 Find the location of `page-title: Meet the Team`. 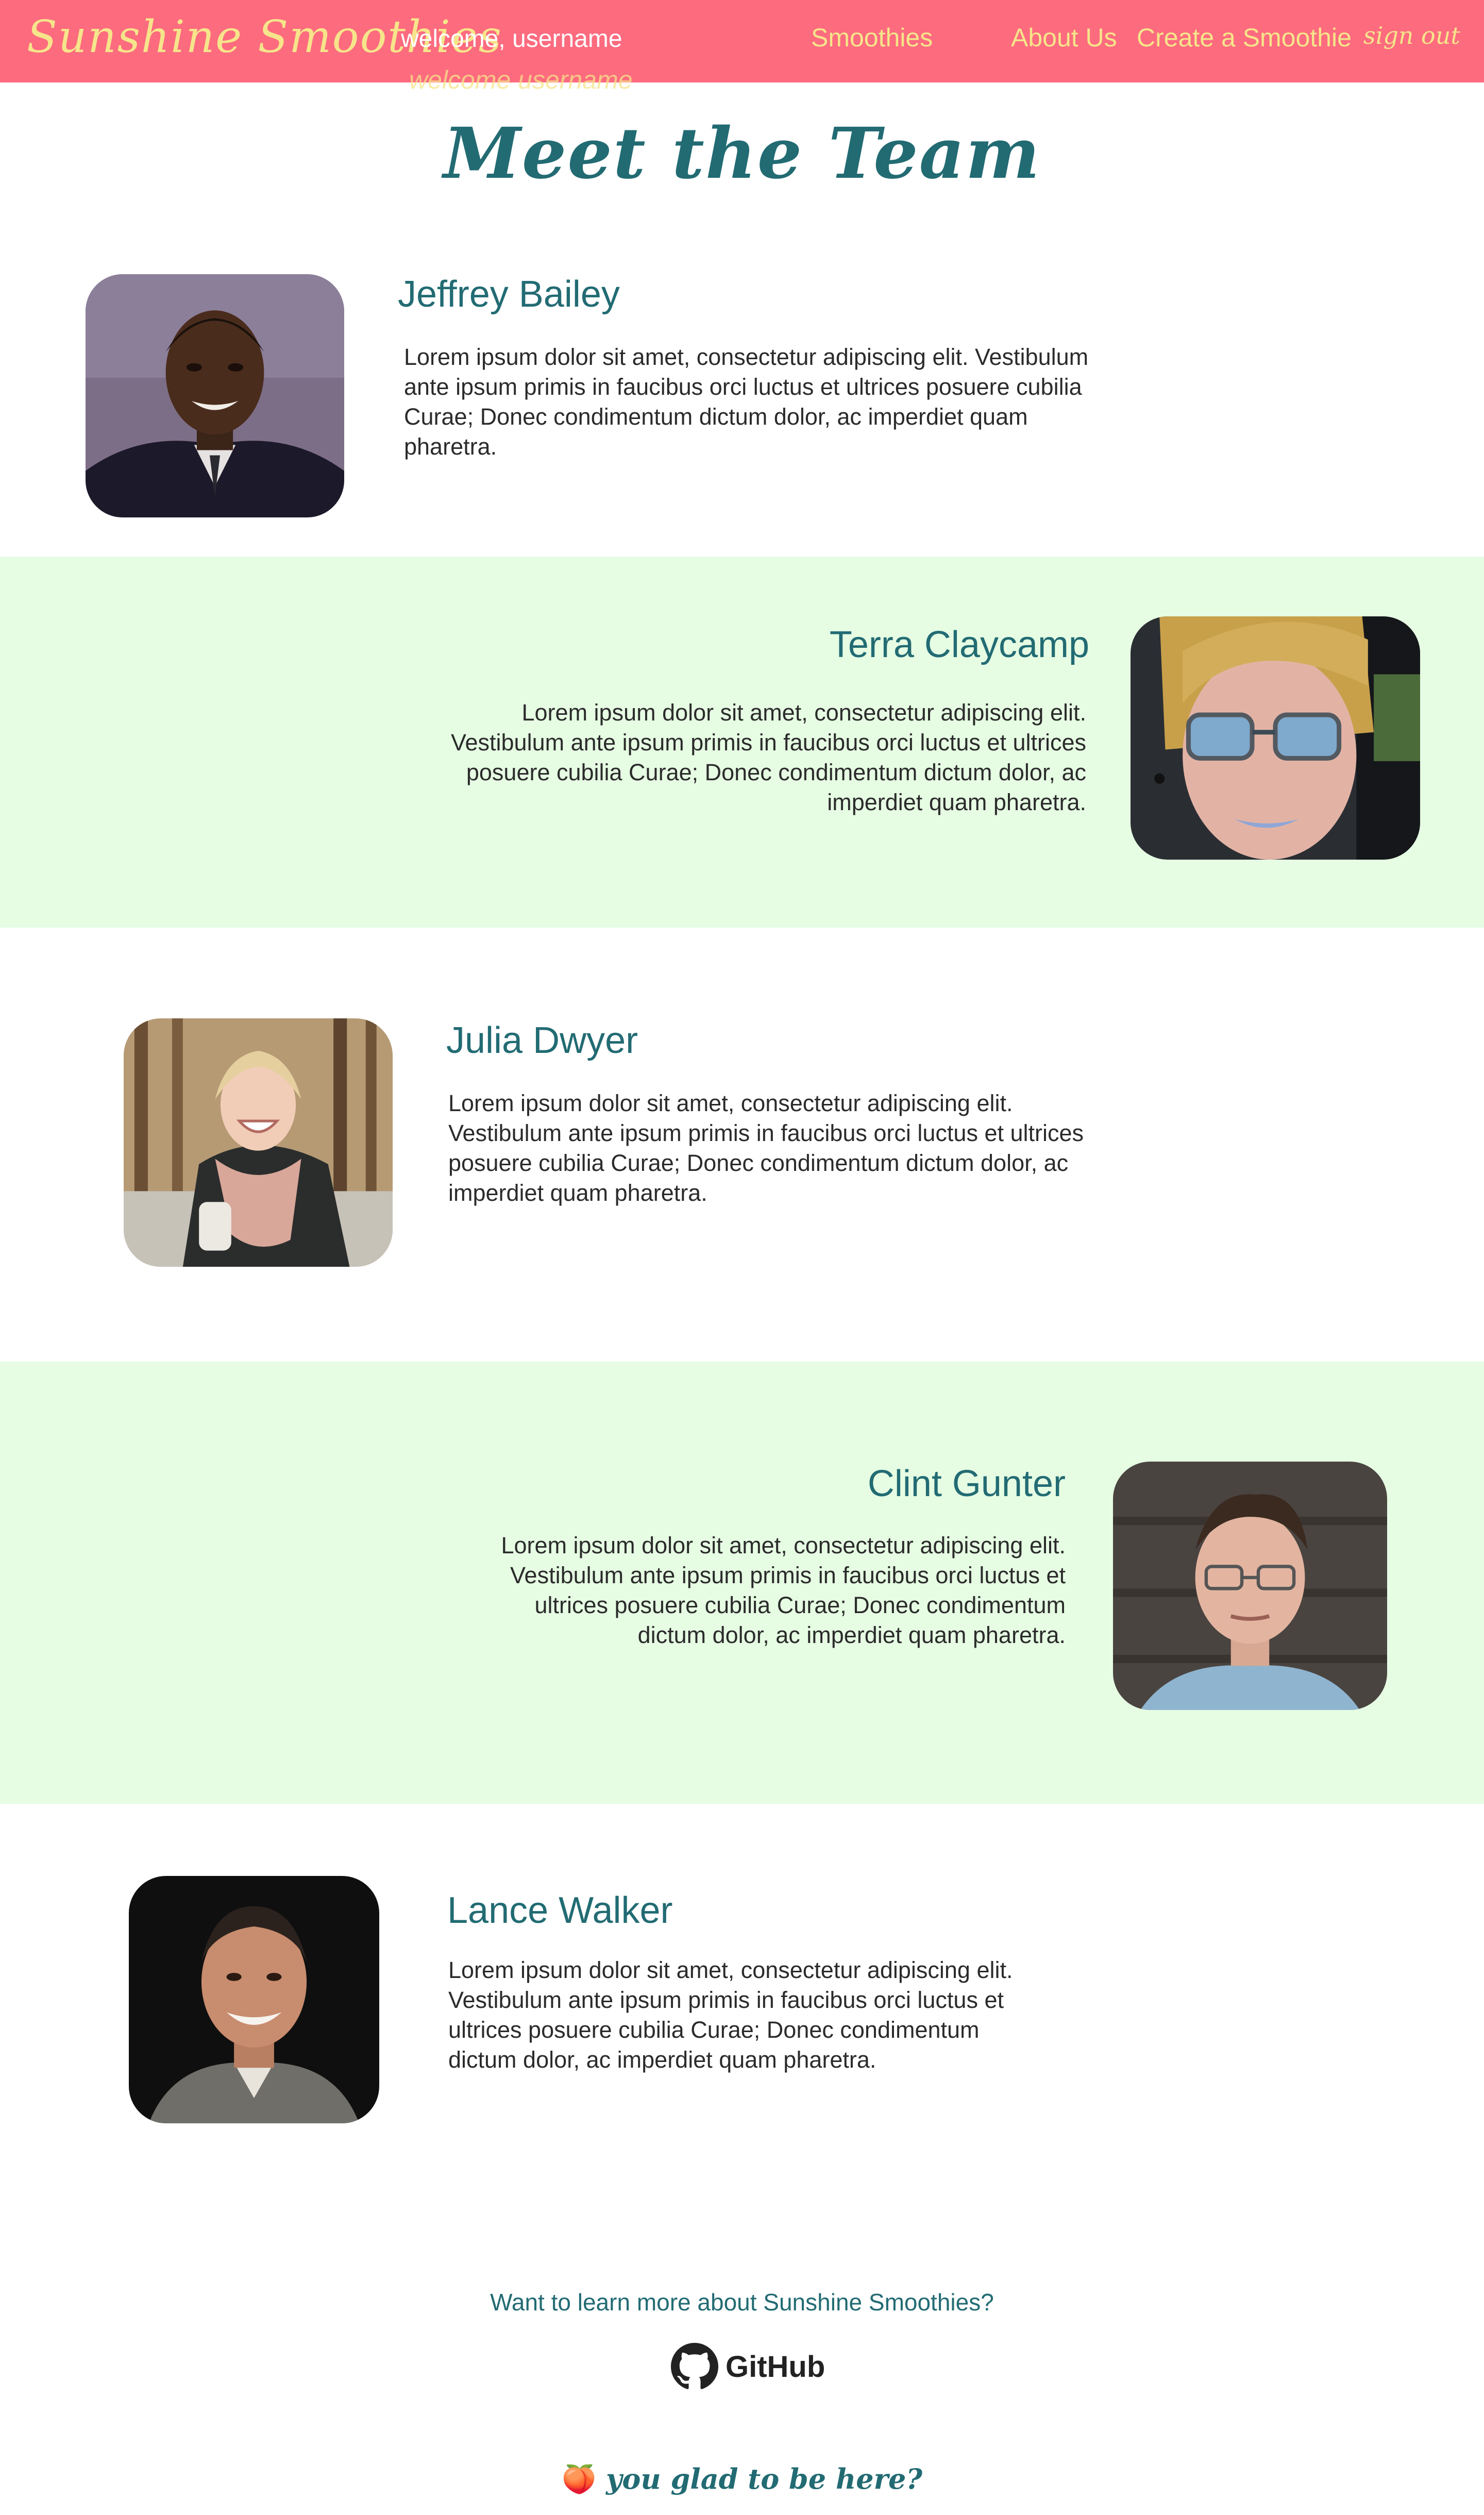

page-title: Meet the Team is located at coordinates (742, 153).